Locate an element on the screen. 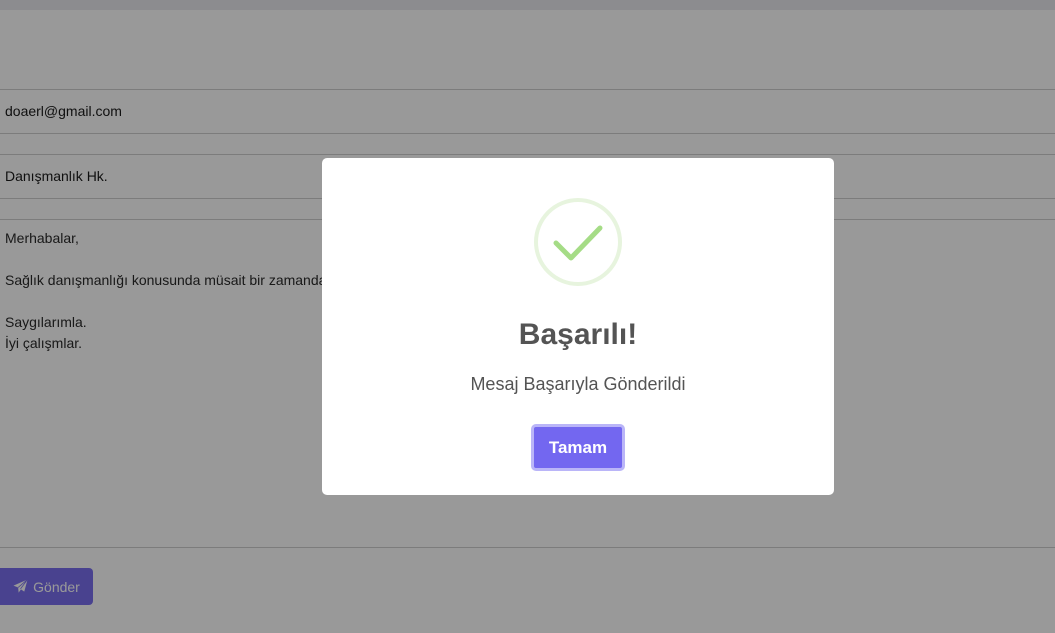  success-check-icon is located at coordinates (578, 242).